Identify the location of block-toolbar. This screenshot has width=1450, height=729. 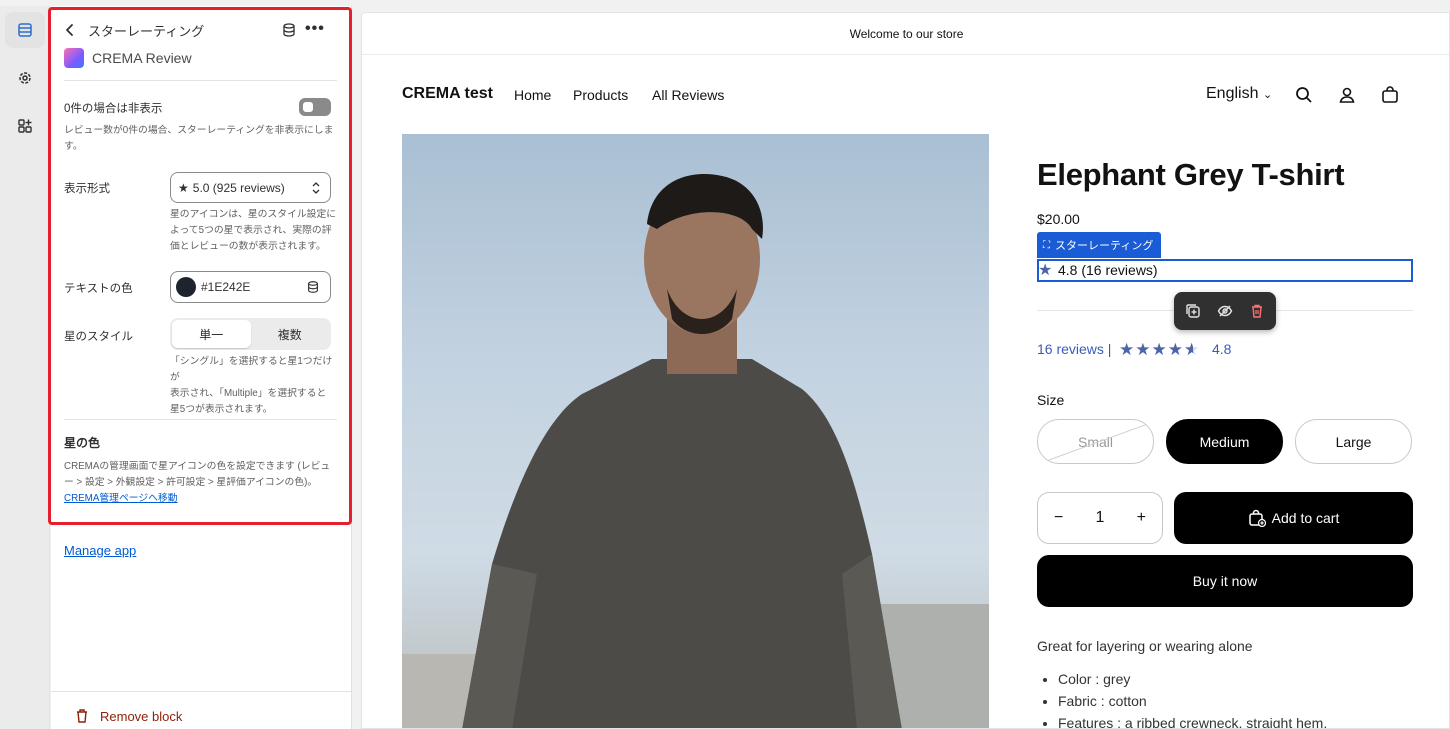
(1225, 311).